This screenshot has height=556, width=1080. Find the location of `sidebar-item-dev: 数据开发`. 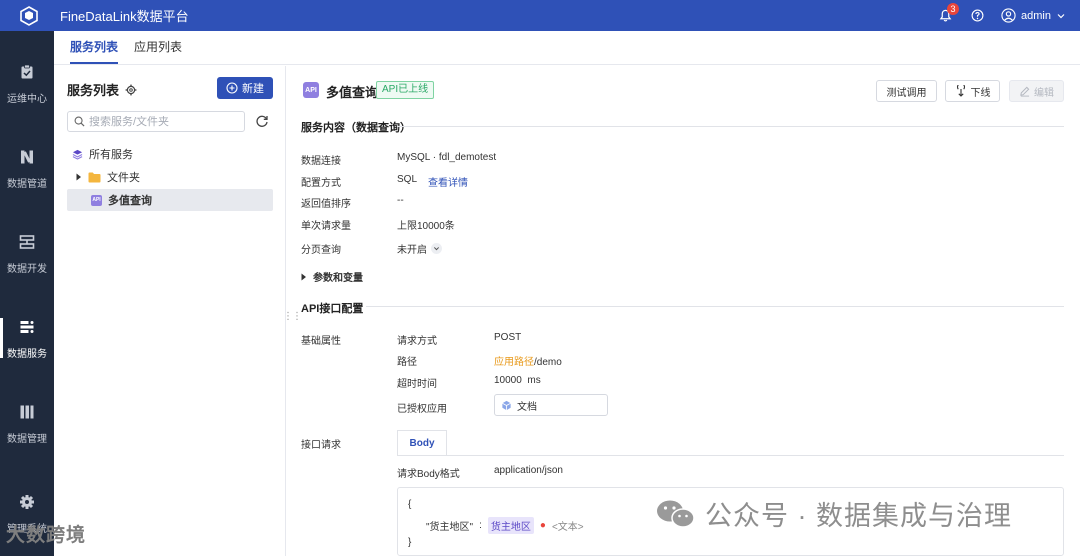

sidebar-item-dev: 数据开发 is located at coordinates (27, 254).